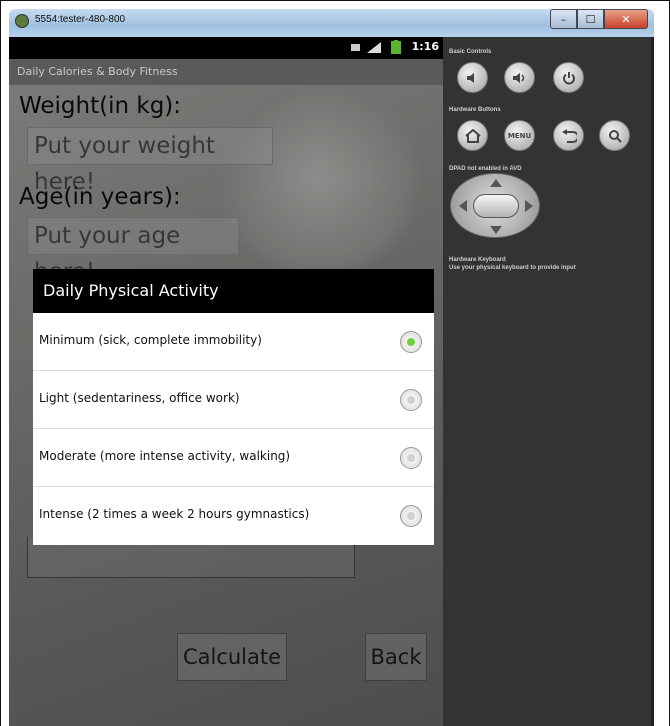 The height and width of the screenshot is (726, 670). I want to click on minimize-button: –, so click(563, 19).